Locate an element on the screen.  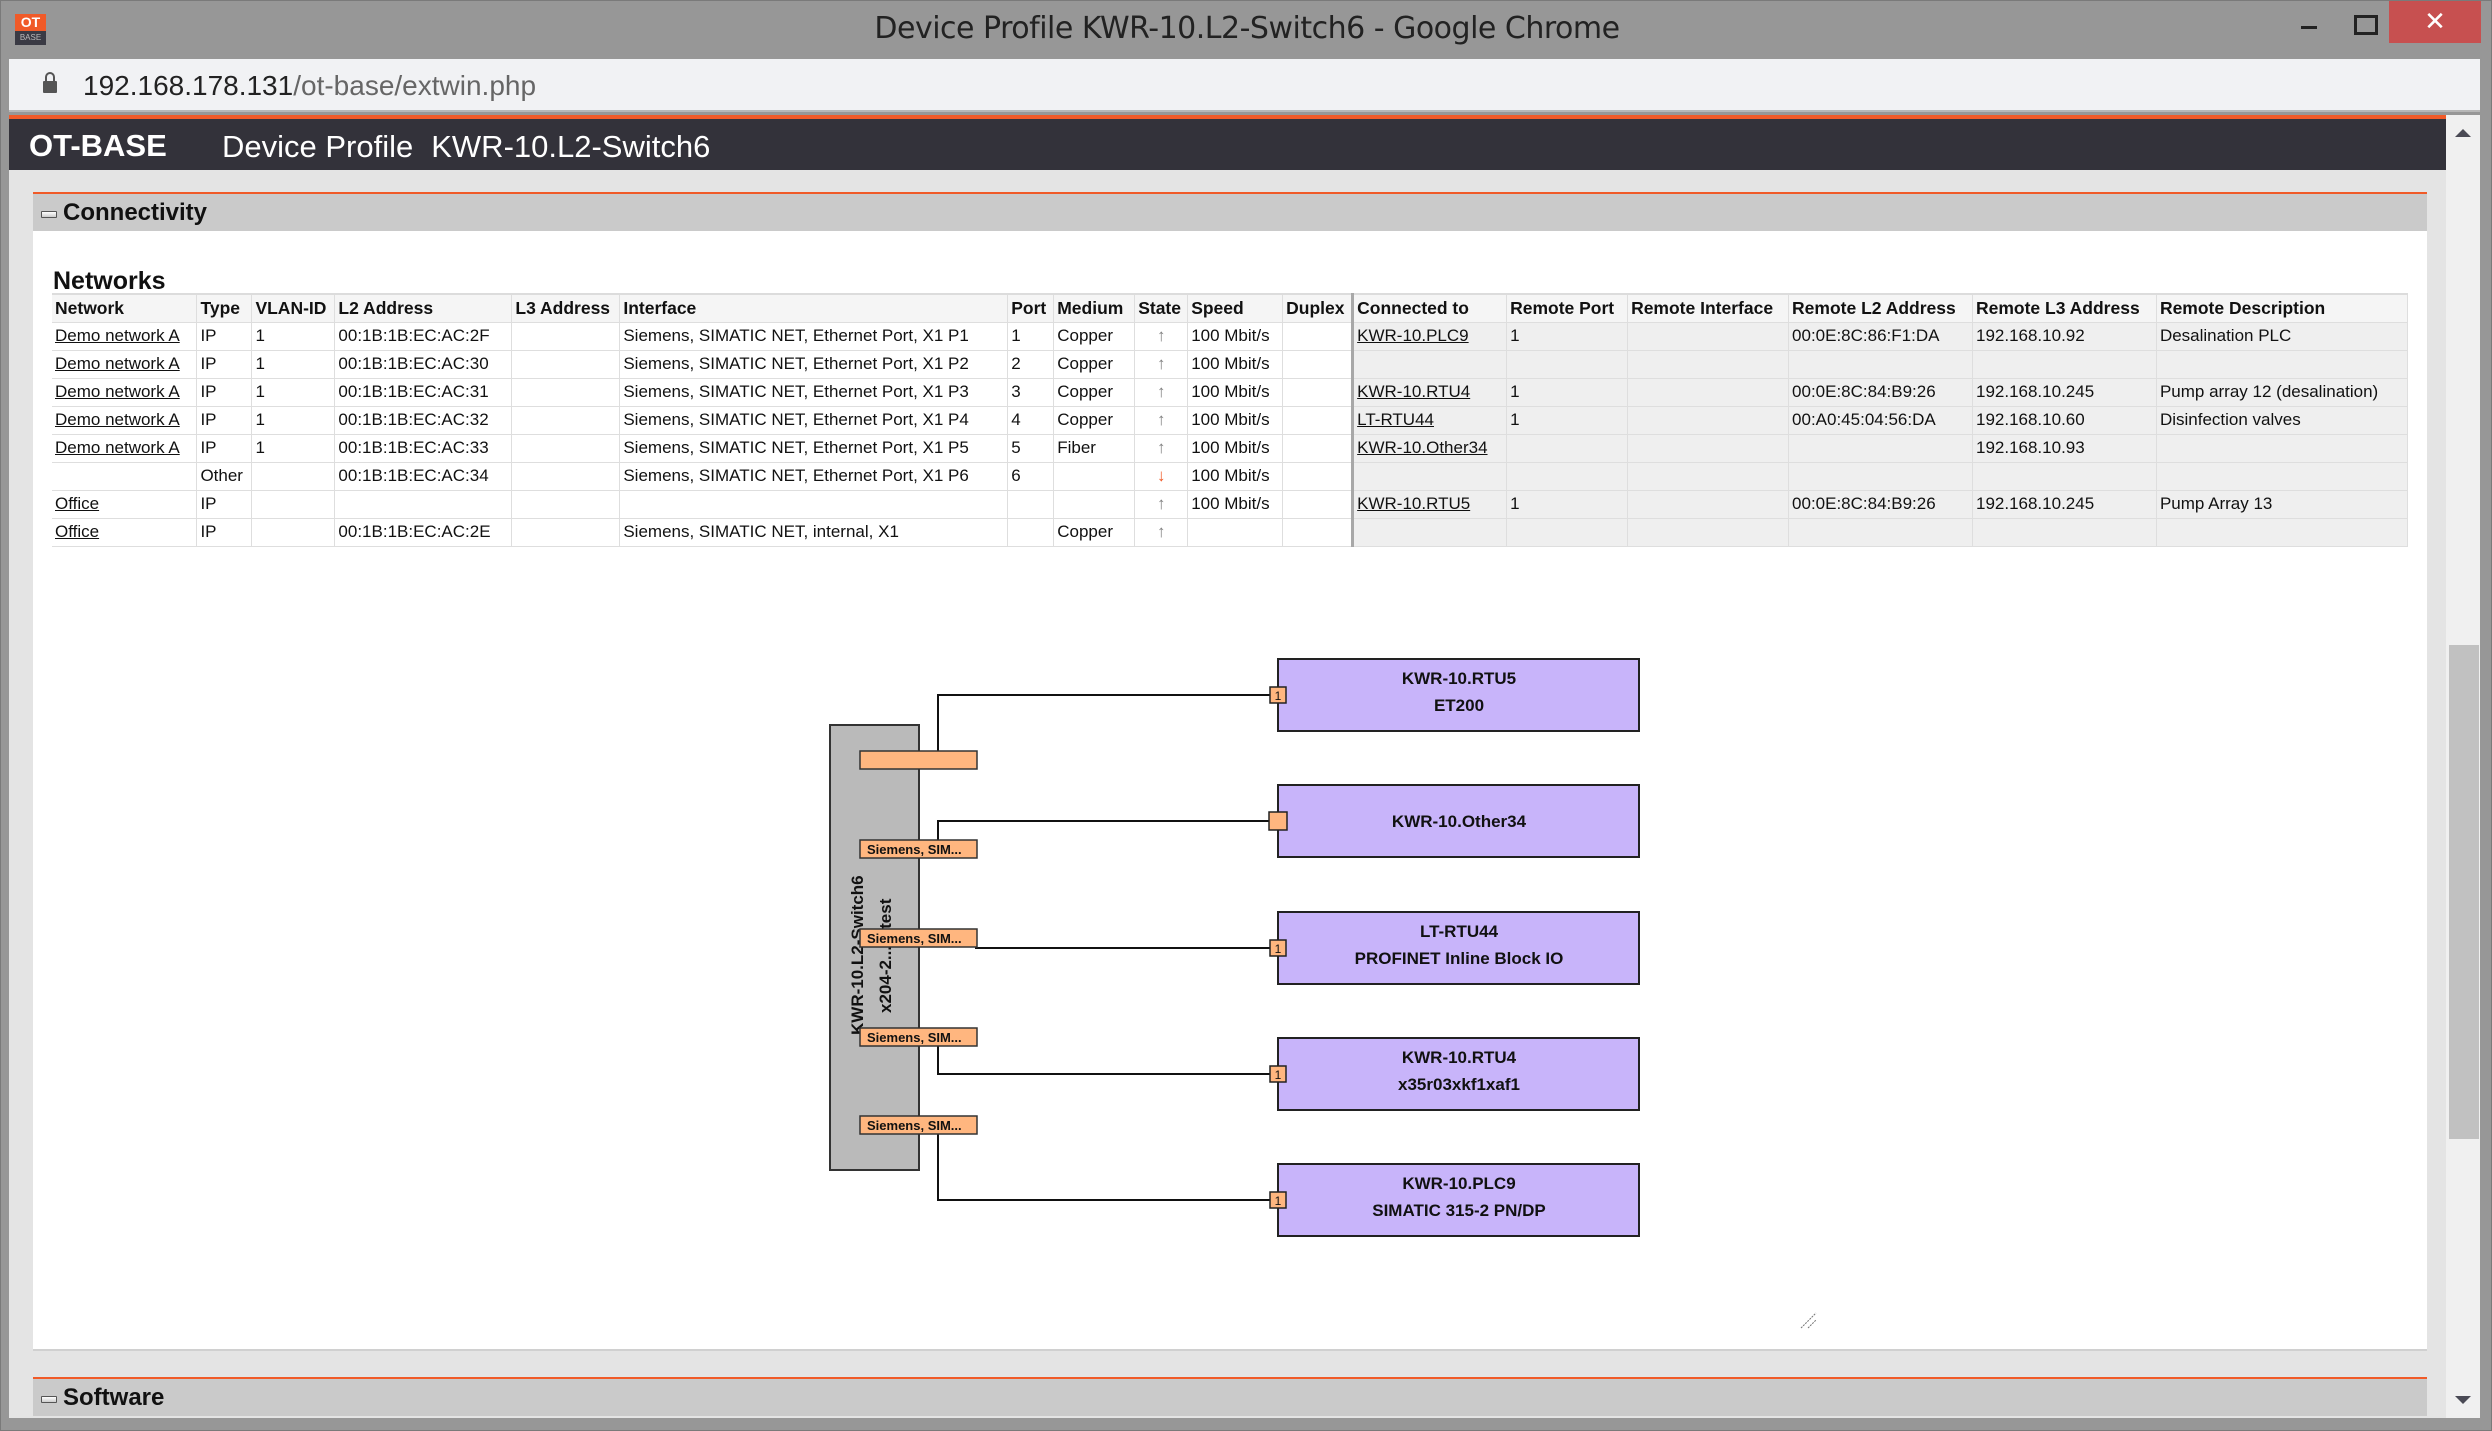
page-title: Device Profile KWR-10.L2-Switch6 is located at coordinates (475, 147).